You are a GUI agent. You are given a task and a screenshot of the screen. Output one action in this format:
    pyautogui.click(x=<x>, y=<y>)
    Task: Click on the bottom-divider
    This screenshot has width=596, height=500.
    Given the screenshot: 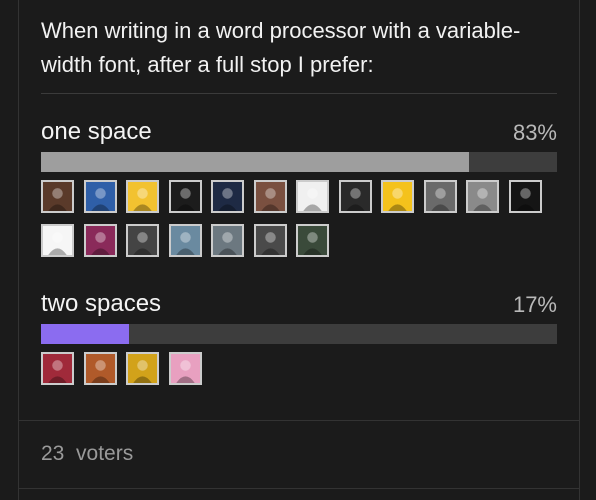 What is the action you would take?
    pyautogui.click(x=299, y=488)
    